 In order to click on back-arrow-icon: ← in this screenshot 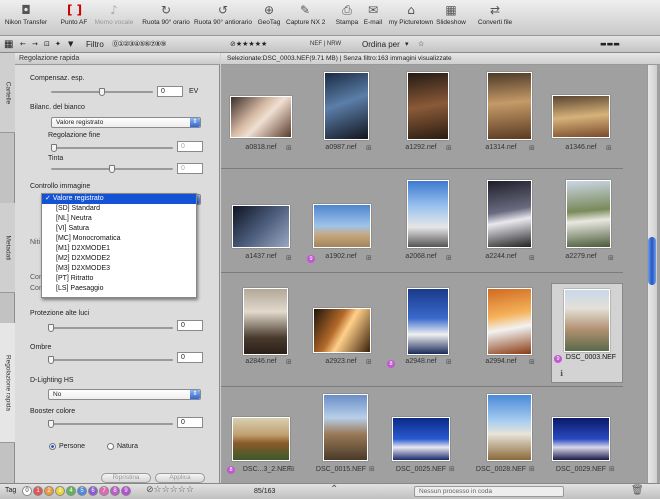, I will do `click(23, 44)`.